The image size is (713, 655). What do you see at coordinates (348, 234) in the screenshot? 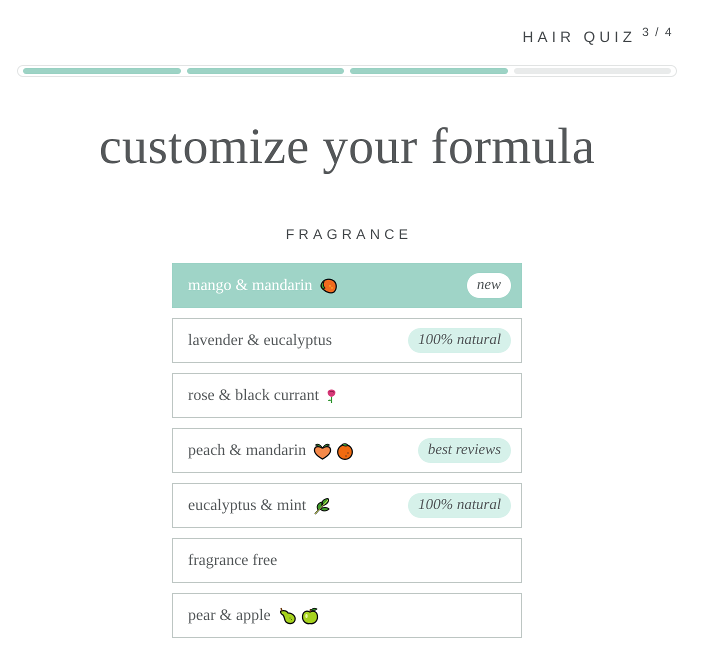
I see `section-label: FRAGRANCE` at bounding box center [348, 234].